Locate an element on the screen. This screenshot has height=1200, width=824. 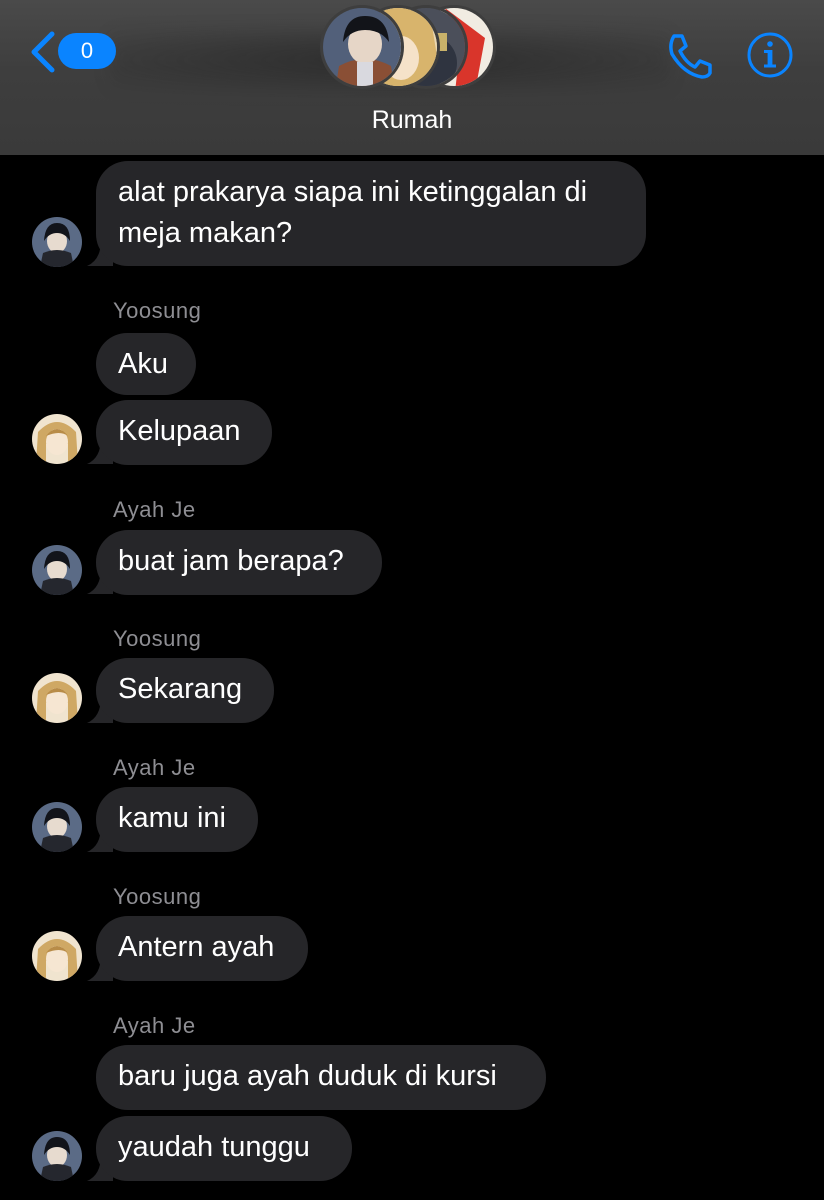
chevron-left-icon is located at coordinates (43, 52).